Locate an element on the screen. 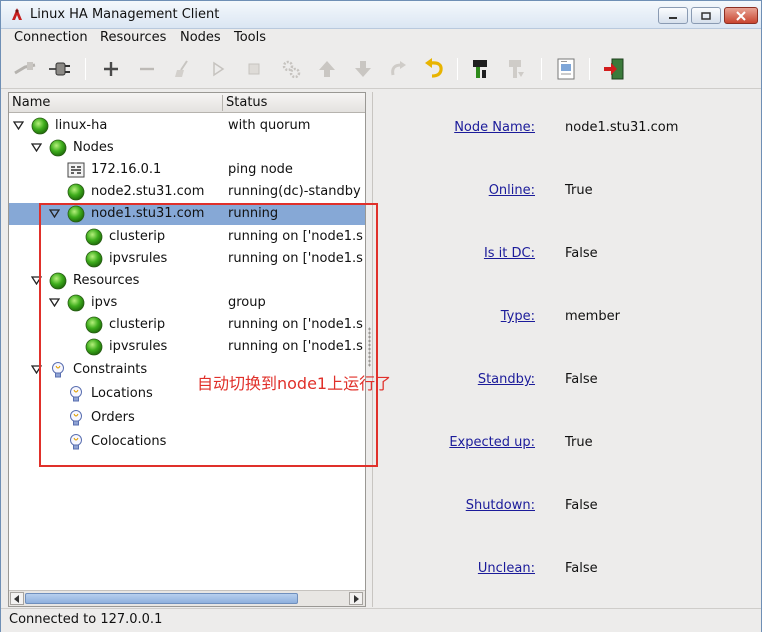  toolbar is located at coordinates (381, 69).